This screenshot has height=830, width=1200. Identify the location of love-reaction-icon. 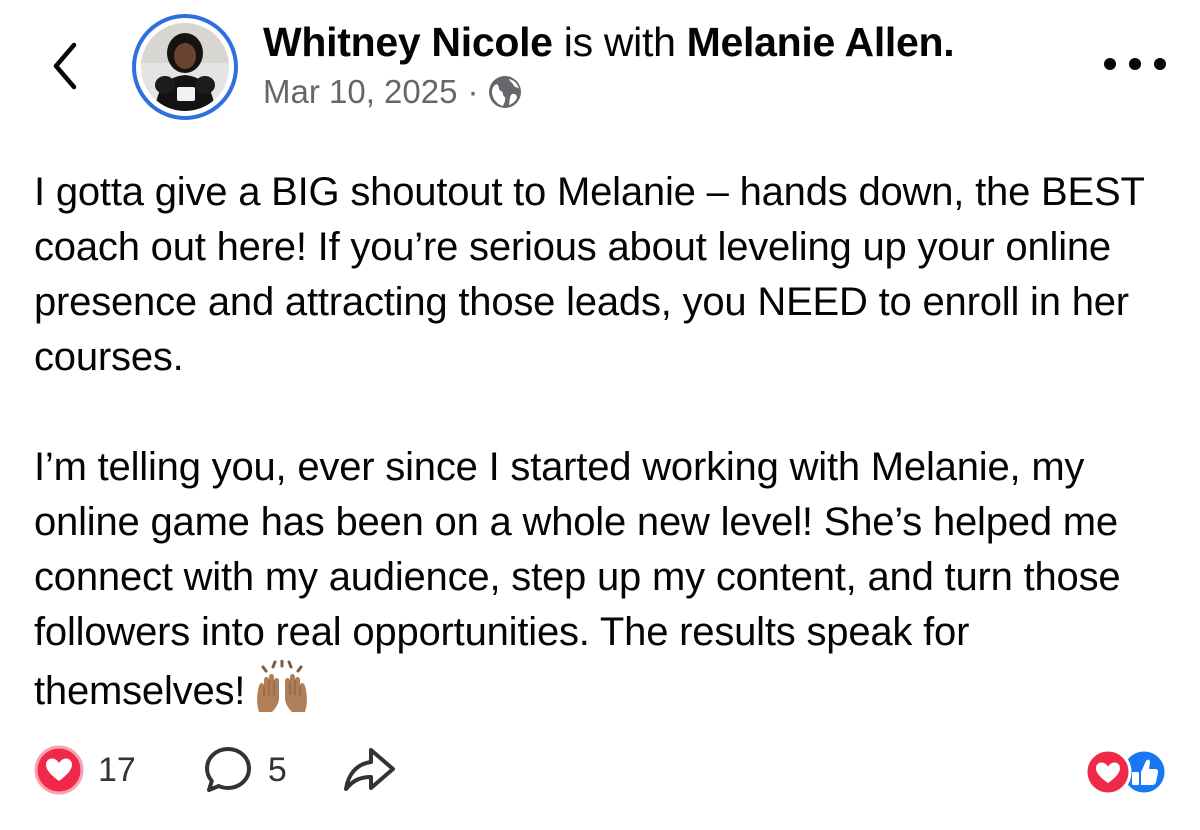
(1108, 772).